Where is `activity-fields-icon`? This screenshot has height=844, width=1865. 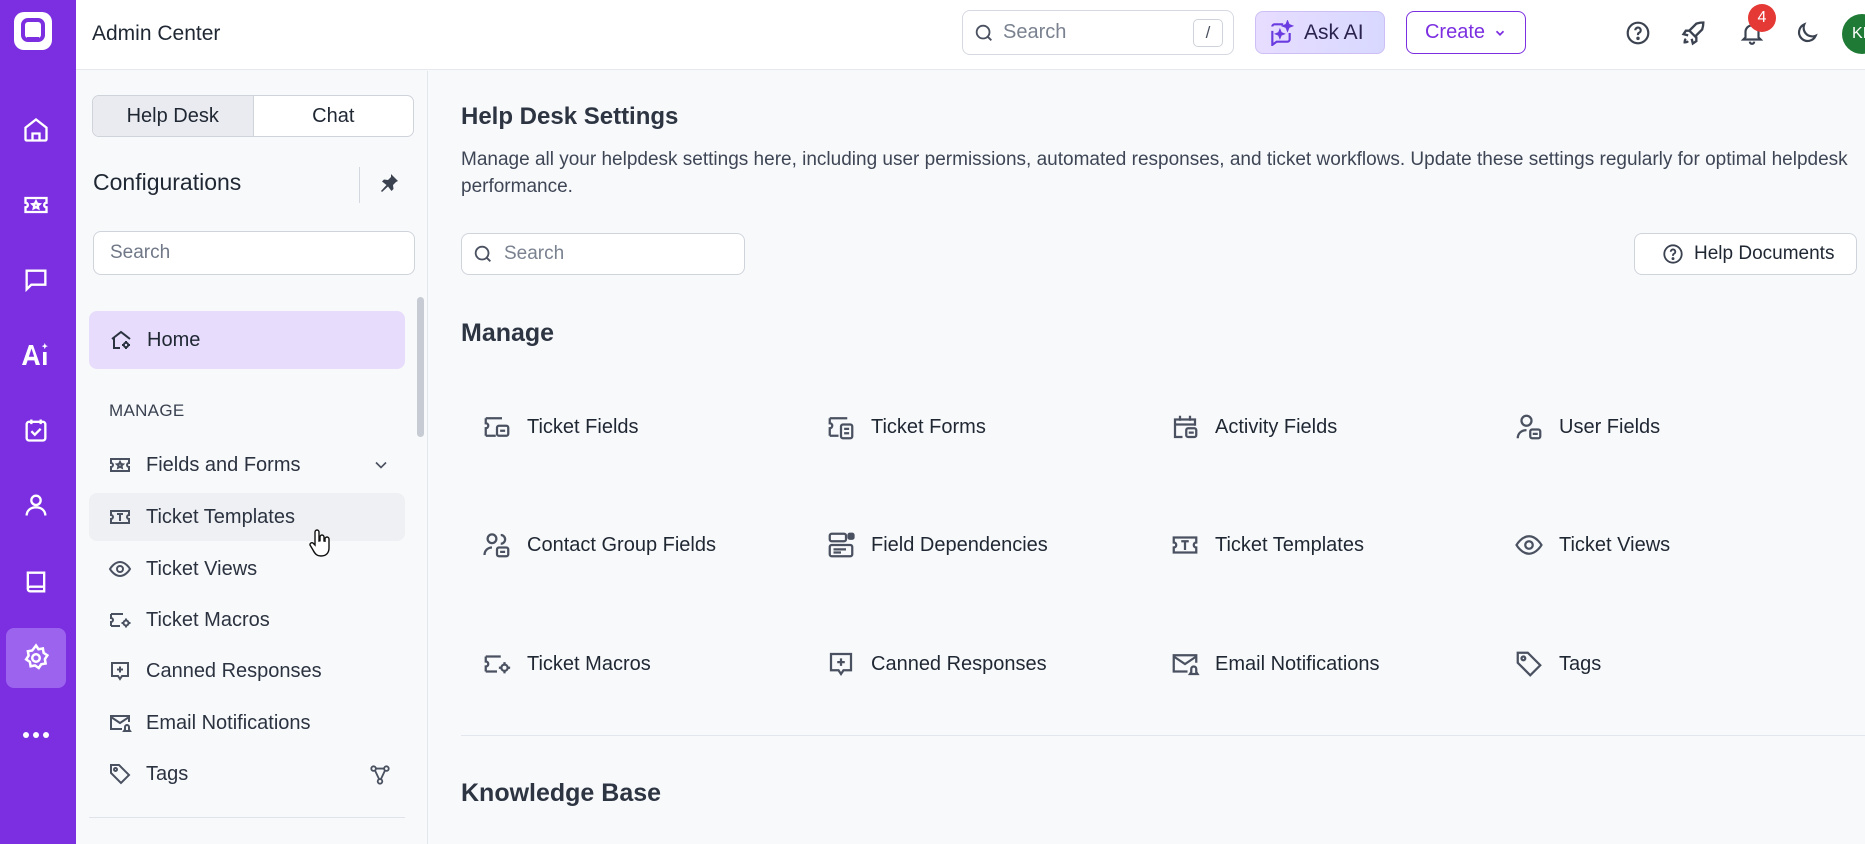 activity-fields-icon is located at coordinates (1185, 427).